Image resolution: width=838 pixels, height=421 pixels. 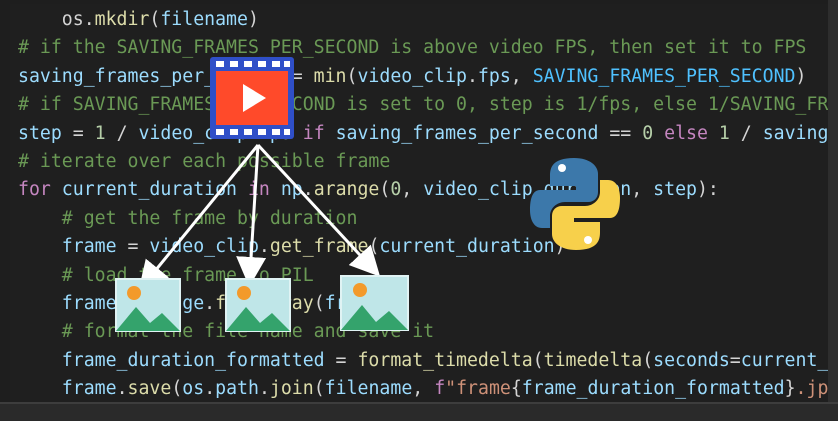 What do you see at coordinates (177, 303) in the screenshot?
I see `code-token: Image` at bounding box center [177, 303].